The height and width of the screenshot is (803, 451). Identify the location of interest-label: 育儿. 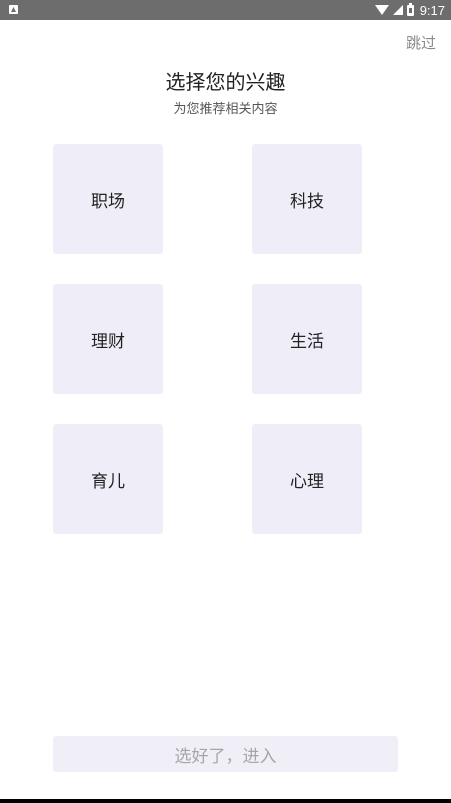
(108, 481).